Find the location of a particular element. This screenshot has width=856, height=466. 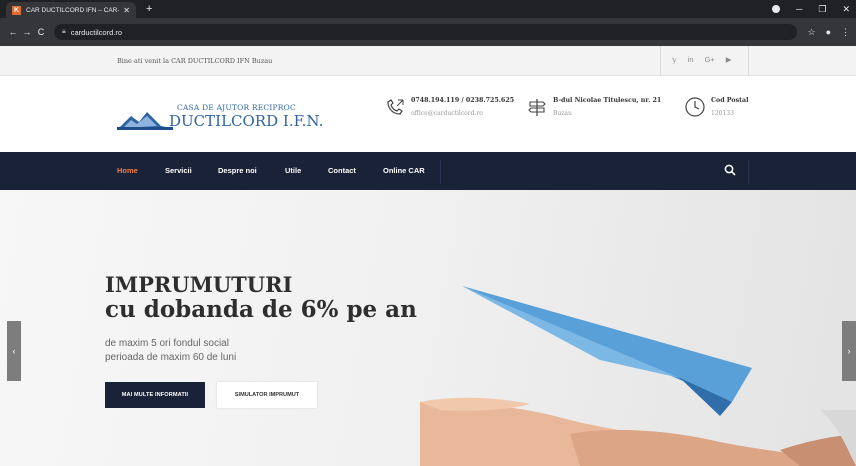

googleplus-icon: G+ is located at coordinates (710, 59).